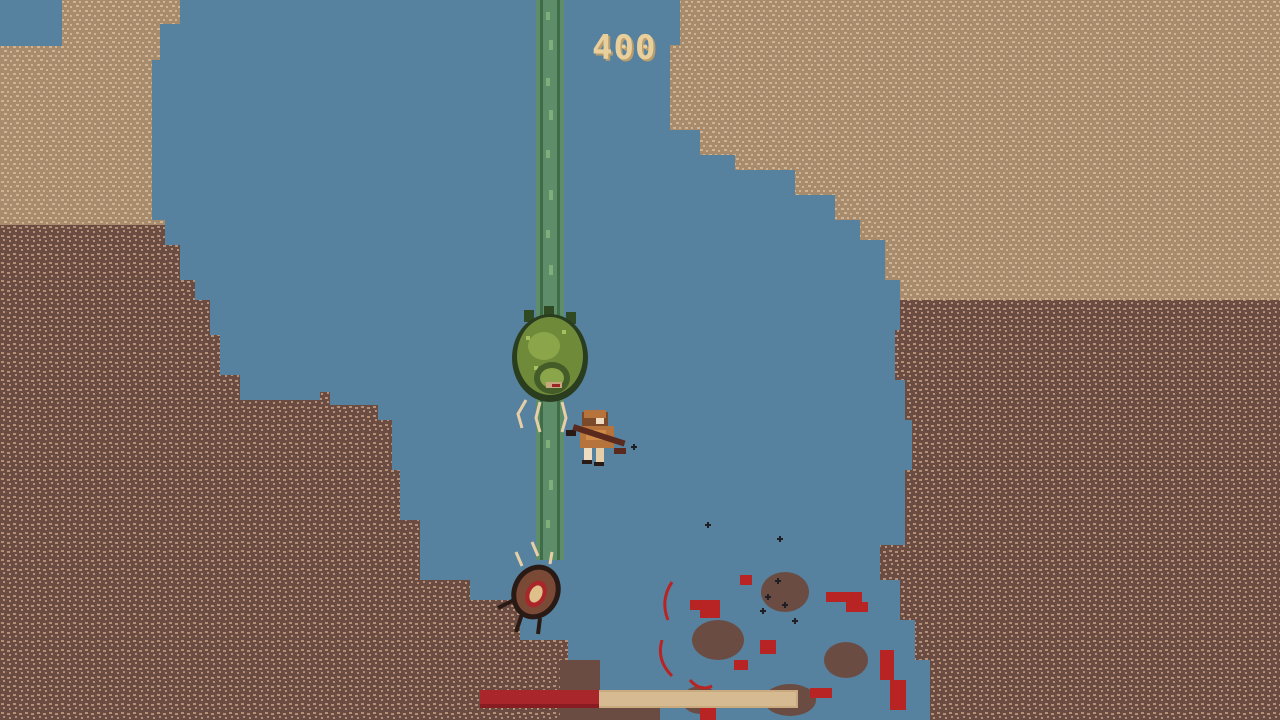 Image resolution: width=1280 pixels, height=720 pixels. I want to click on explosion-debris, so click(768, 582).